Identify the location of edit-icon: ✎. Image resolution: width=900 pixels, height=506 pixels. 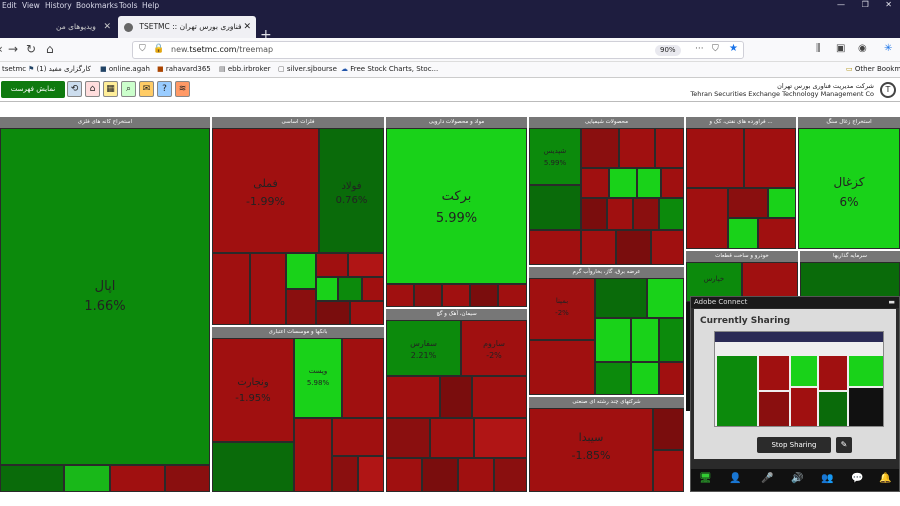
(844, 445).